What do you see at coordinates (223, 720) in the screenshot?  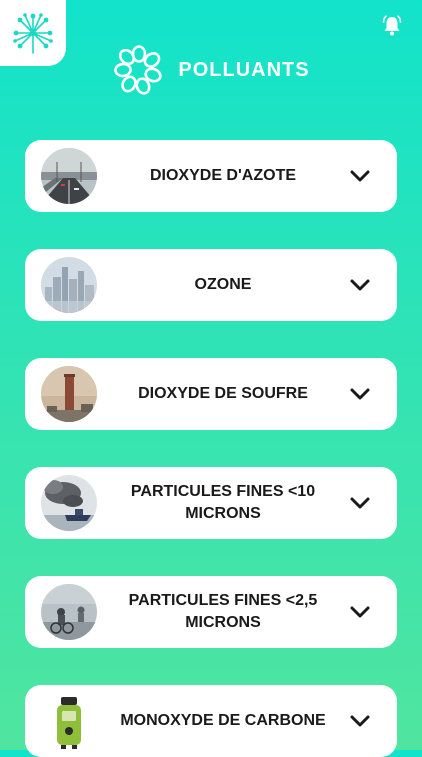 I see `pollutant-label: MONOXYDE DE CARBONE` at bounding box center [223, 720].